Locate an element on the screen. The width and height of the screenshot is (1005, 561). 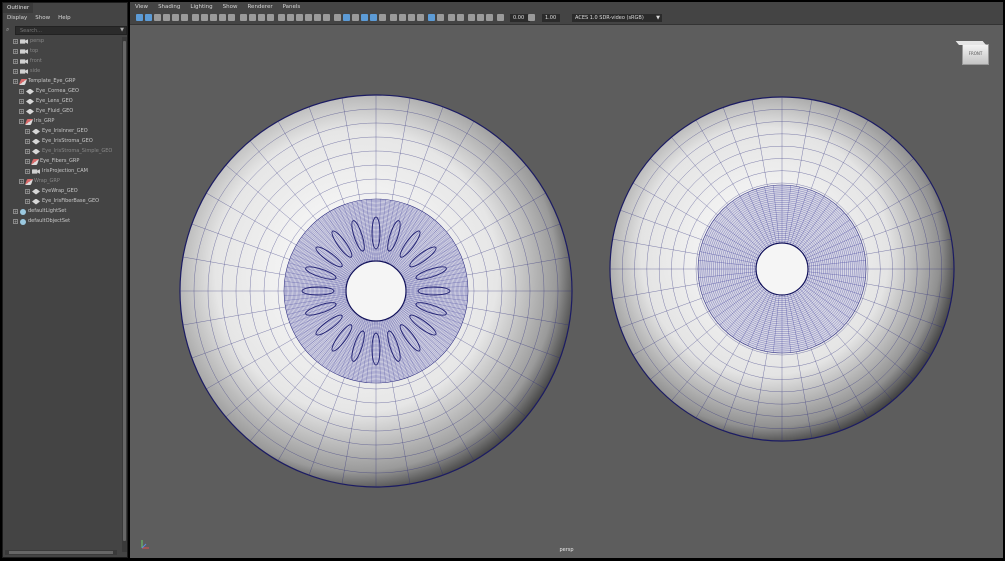
viewport-menu-panels: Panels is located at coordinates (292, 7).